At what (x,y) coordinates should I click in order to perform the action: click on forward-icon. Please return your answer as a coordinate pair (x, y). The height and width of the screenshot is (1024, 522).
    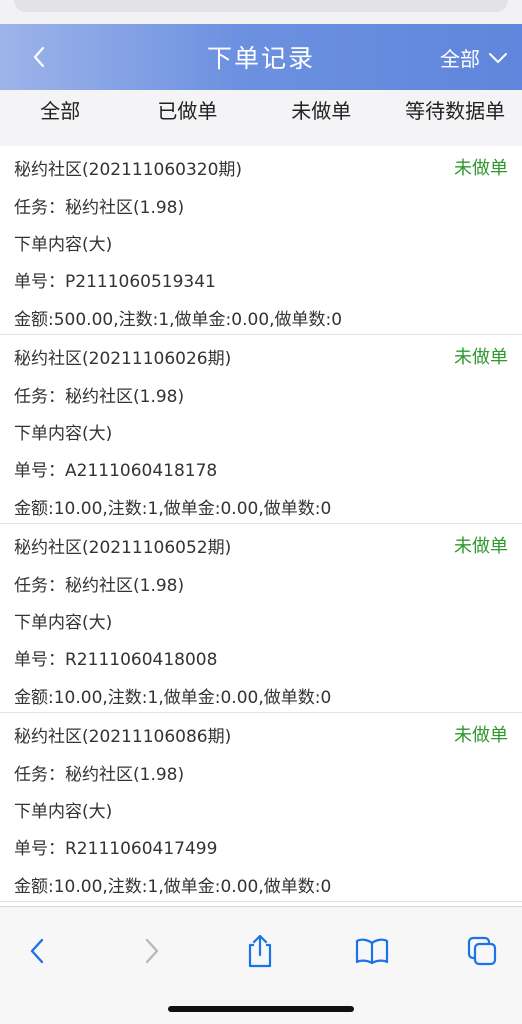
    Looking at the image, I should click on (151, 951).